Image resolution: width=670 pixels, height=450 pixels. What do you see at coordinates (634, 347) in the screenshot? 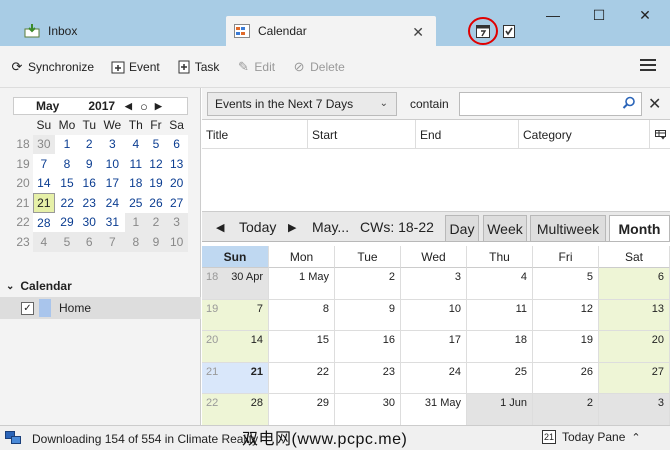
I see `day-cell: 20` at bounding box center [634, 347].